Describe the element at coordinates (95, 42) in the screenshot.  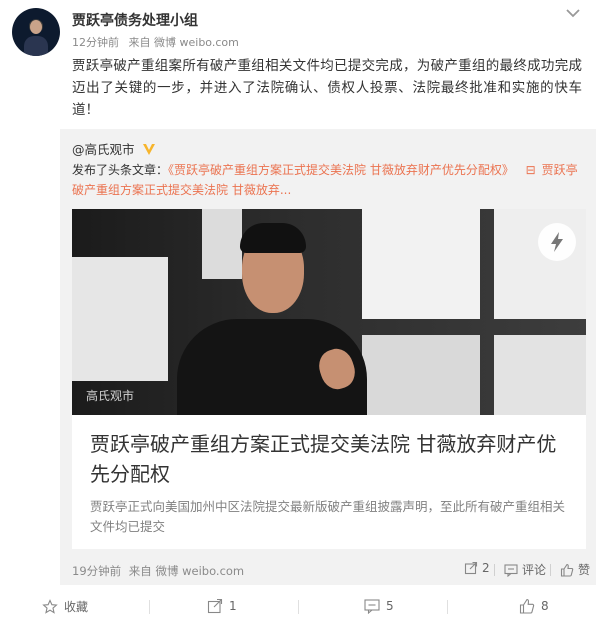
I see `post-time: 12分钟前` at that location.